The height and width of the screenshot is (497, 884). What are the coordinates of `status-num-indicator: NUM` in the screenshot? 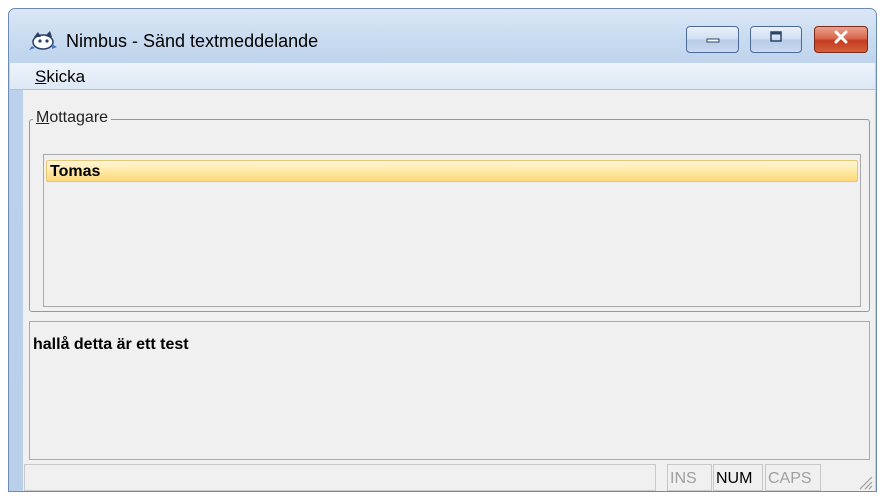 It's located at (738, 477).